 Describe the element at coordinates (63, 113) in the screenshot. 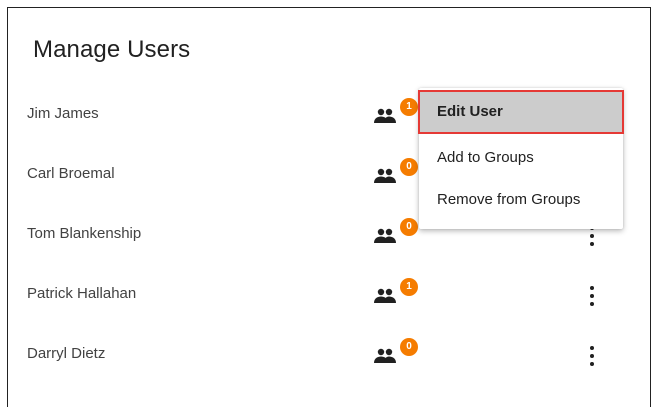

I see `user-name: Jim James` at that location.